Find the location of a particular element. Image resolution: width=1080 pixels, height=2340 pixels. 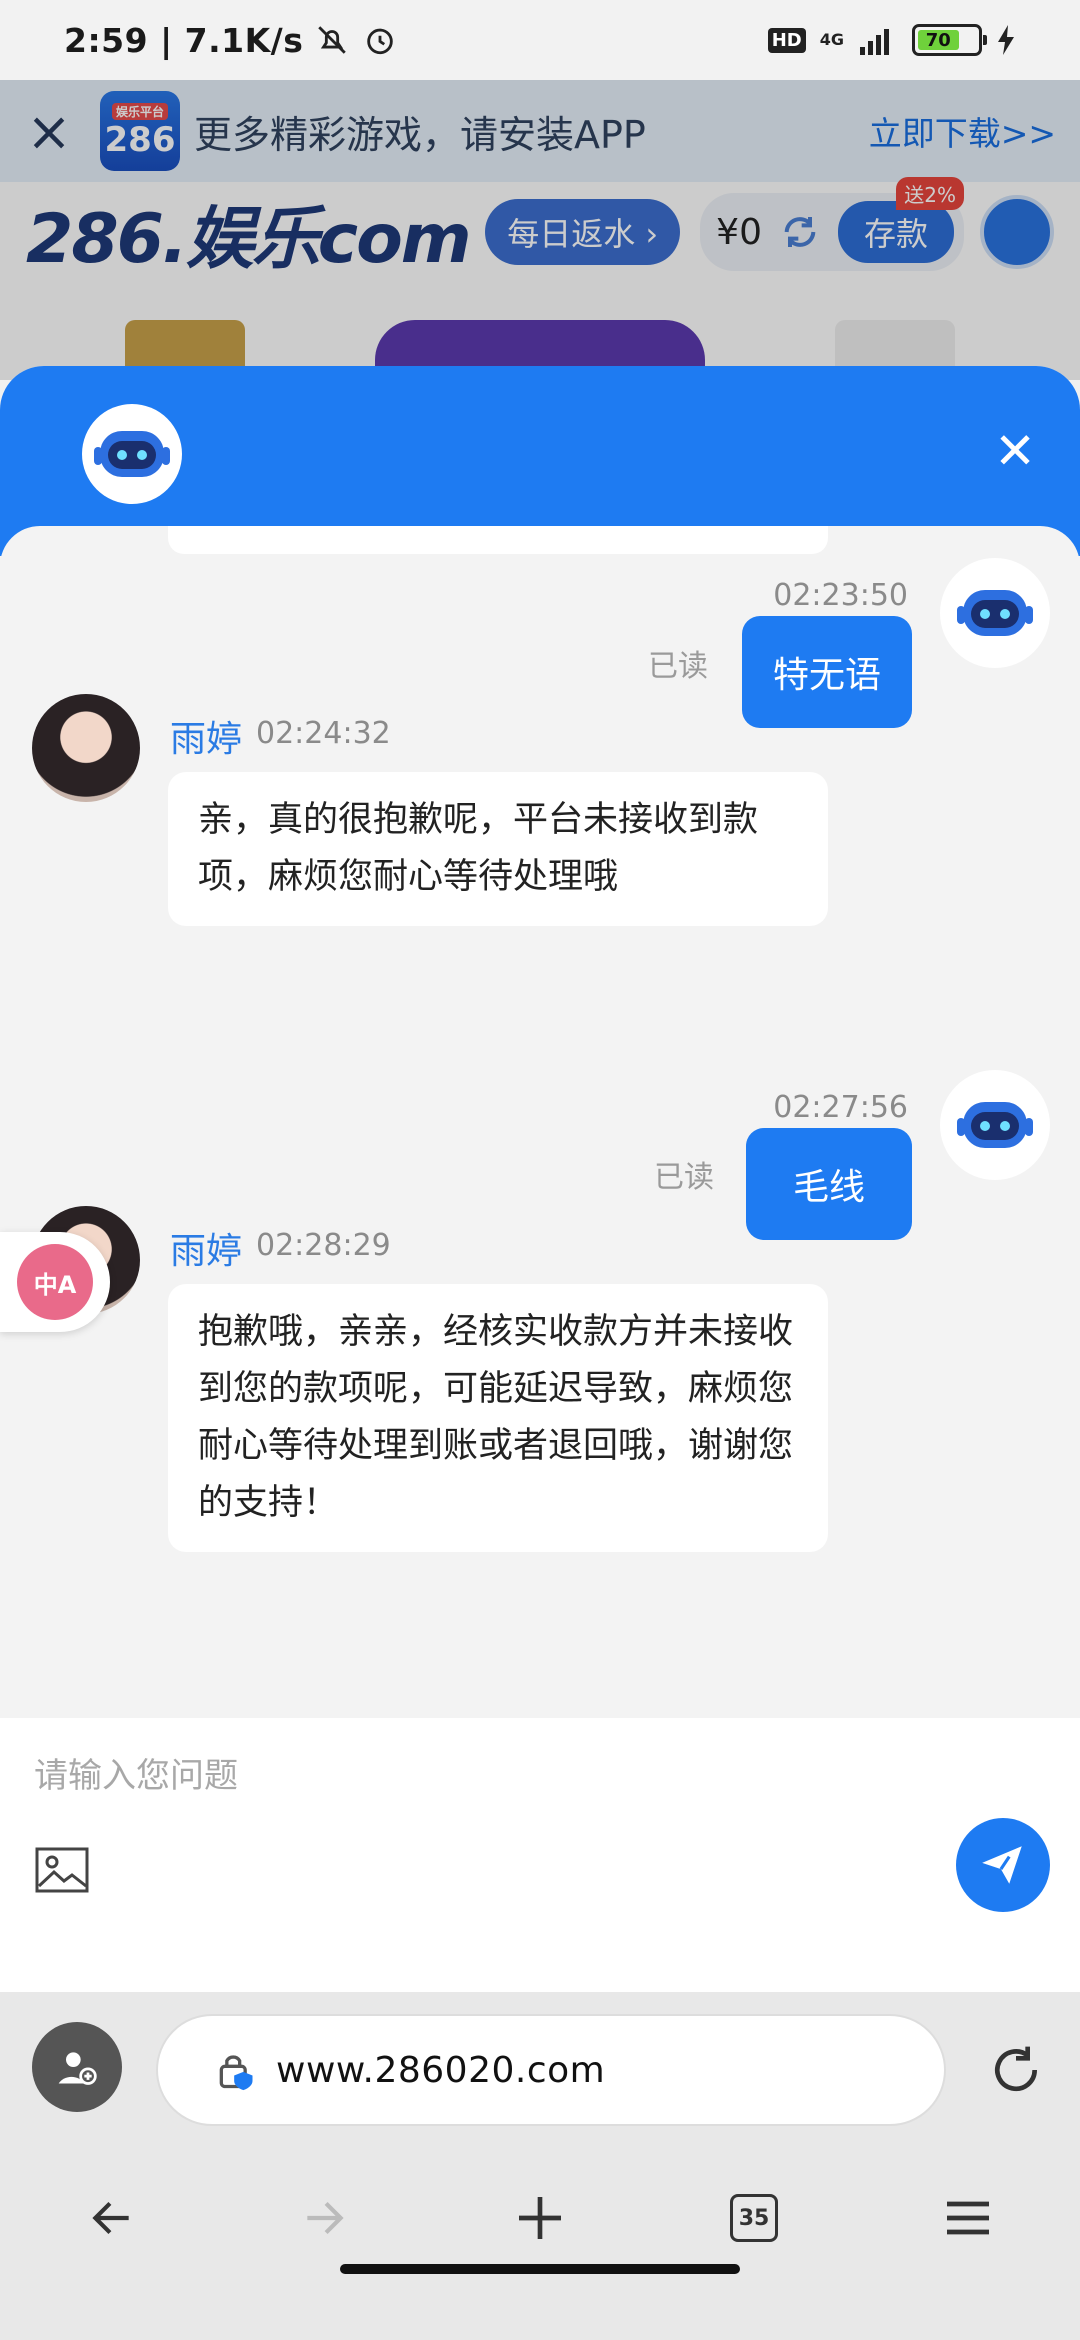

profile-button is located at coordinates (77, 2067).